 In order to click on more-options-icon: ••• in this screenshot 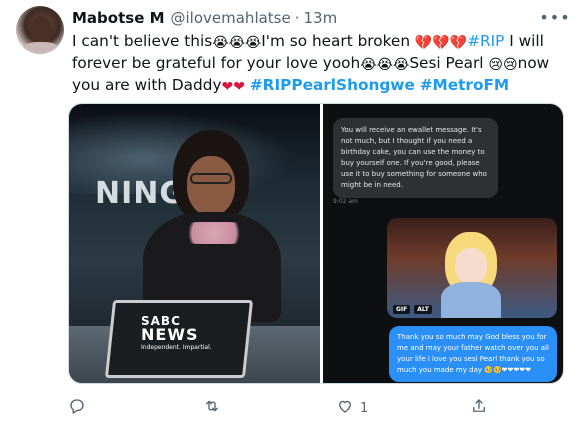, I will do `click(554, 17)`.